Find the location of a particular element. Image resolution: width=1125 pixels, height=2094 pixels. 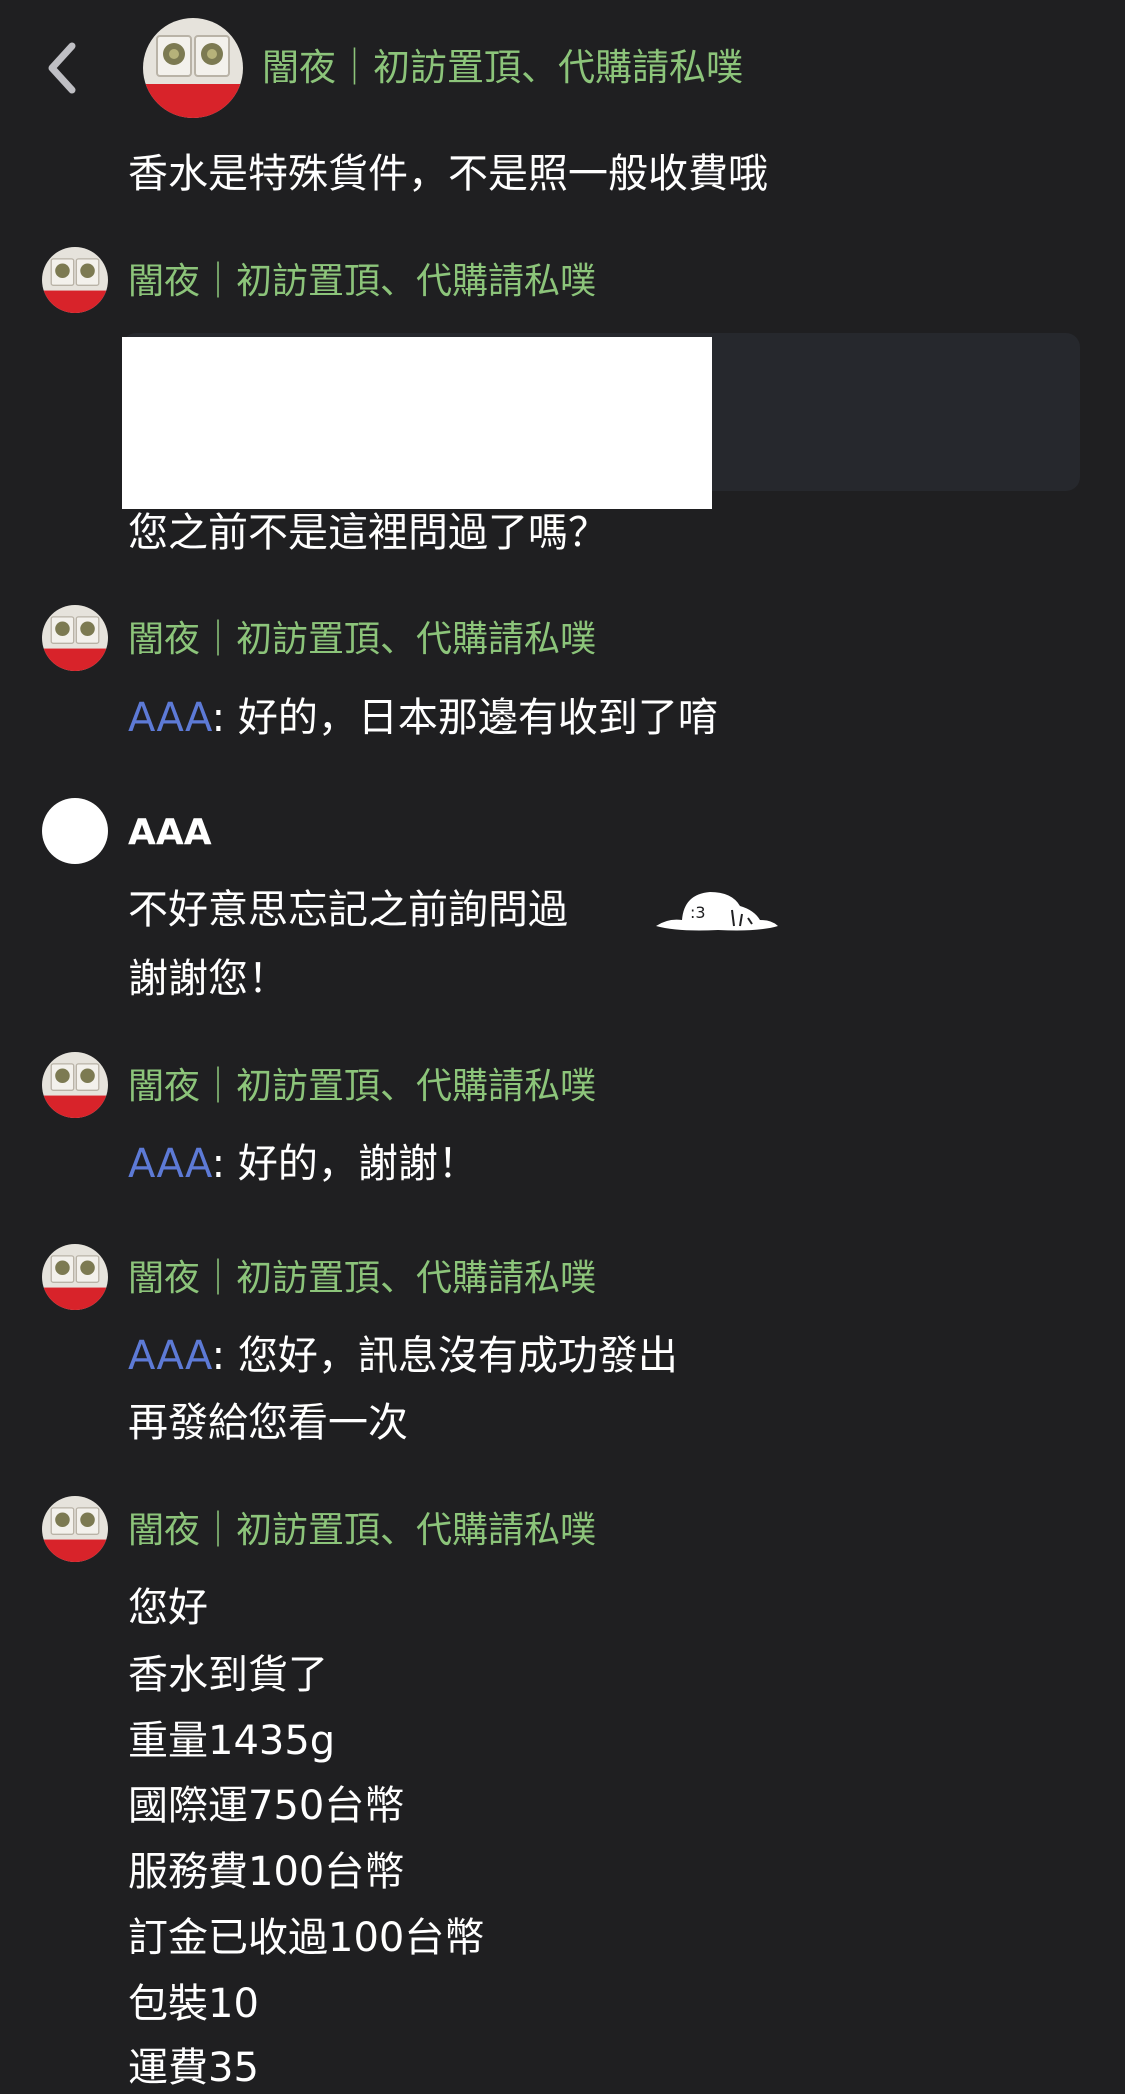

redacted-image is located at coordinates (417, 423).